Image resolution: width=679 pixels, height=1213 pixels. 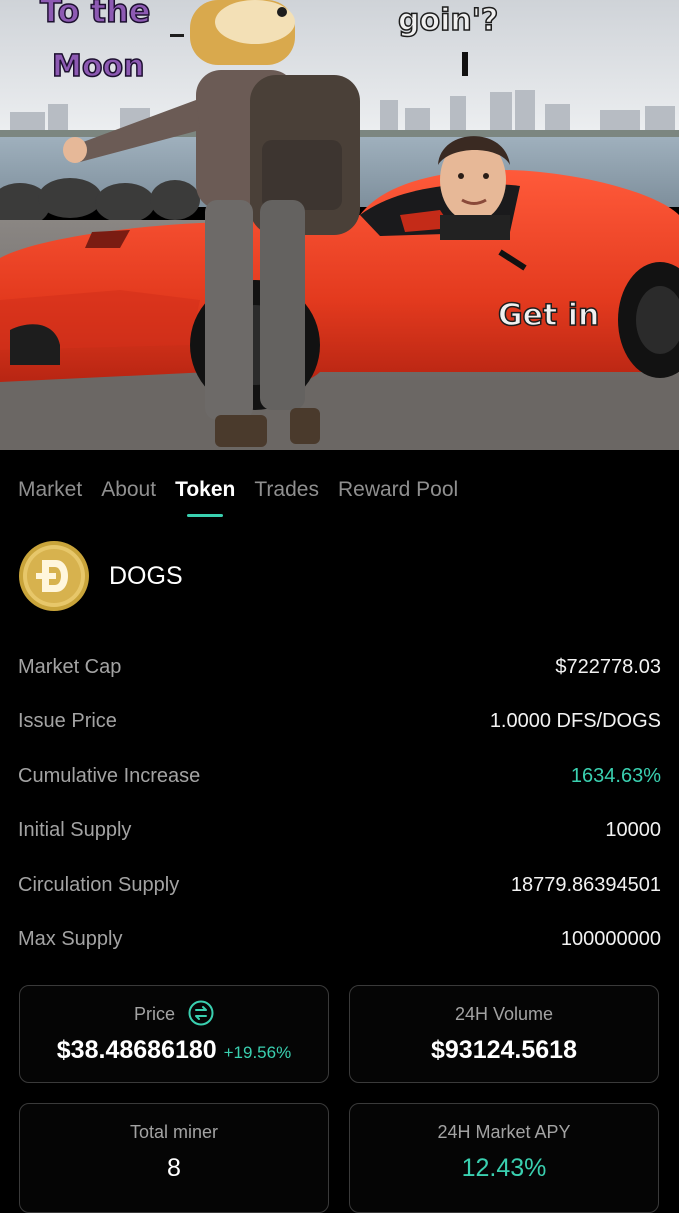 I want to click on tab-about: About, so click(x=128, y=490).